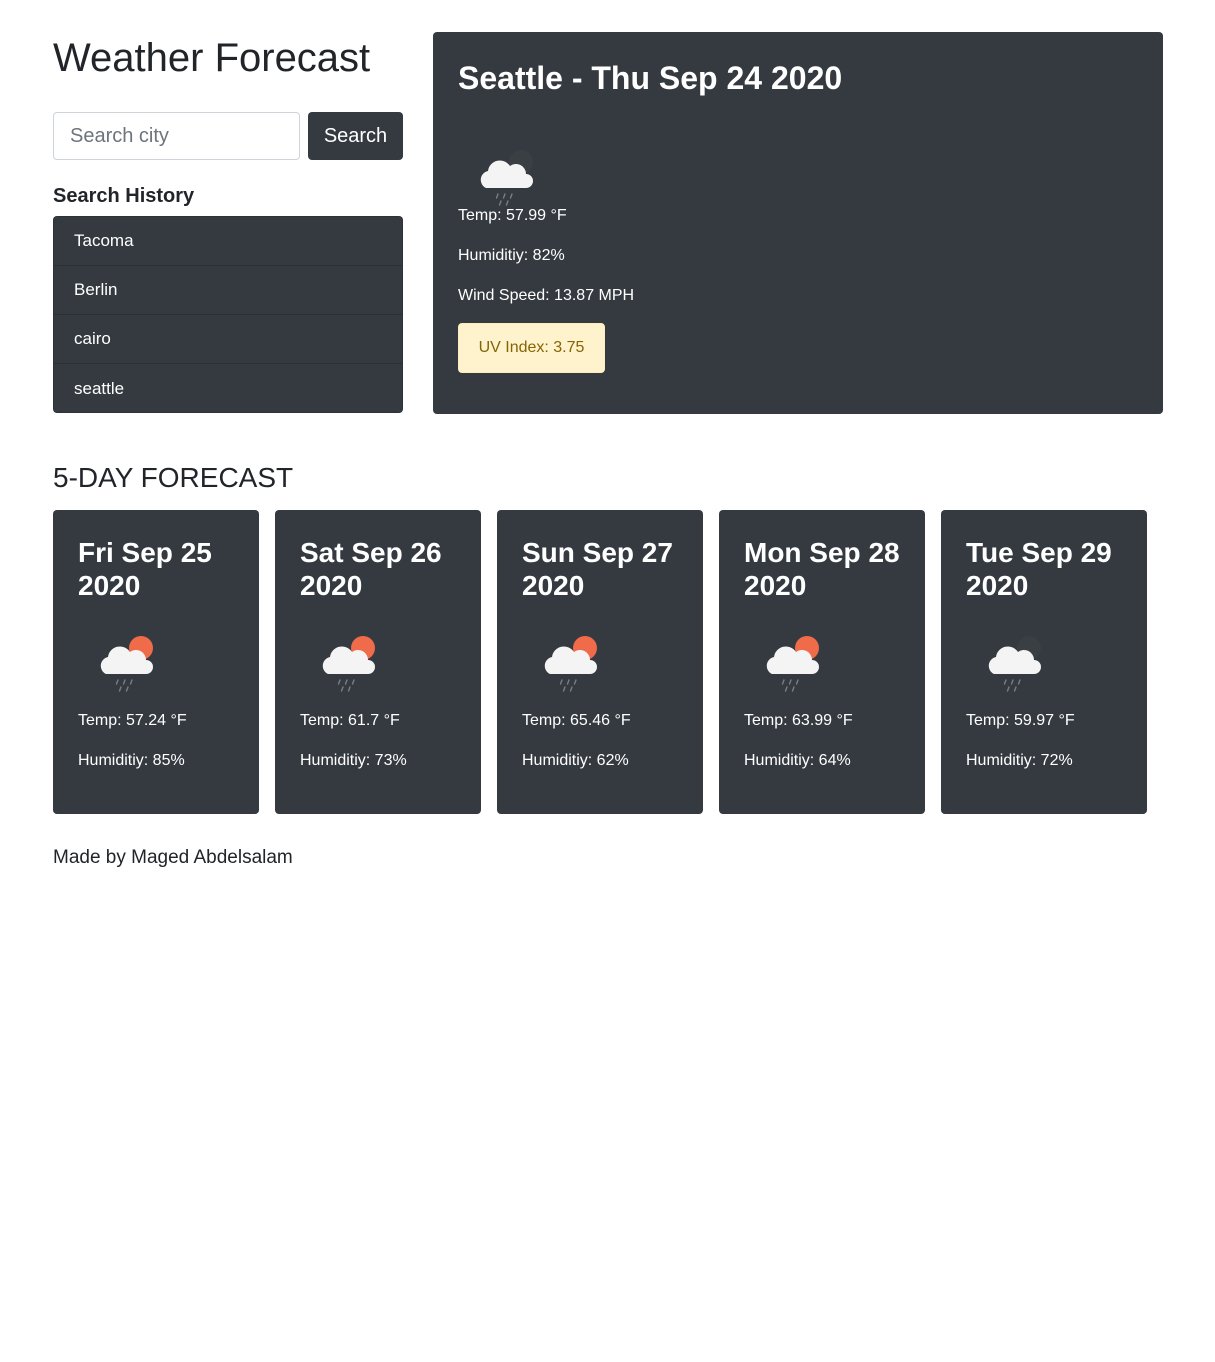 The image size is (1215, 1362). What do you see at coordinates (531, 348) in the screenshot?
I see `uv-index-badge: UV Index: 3.75` at bounding box center [531, 348].